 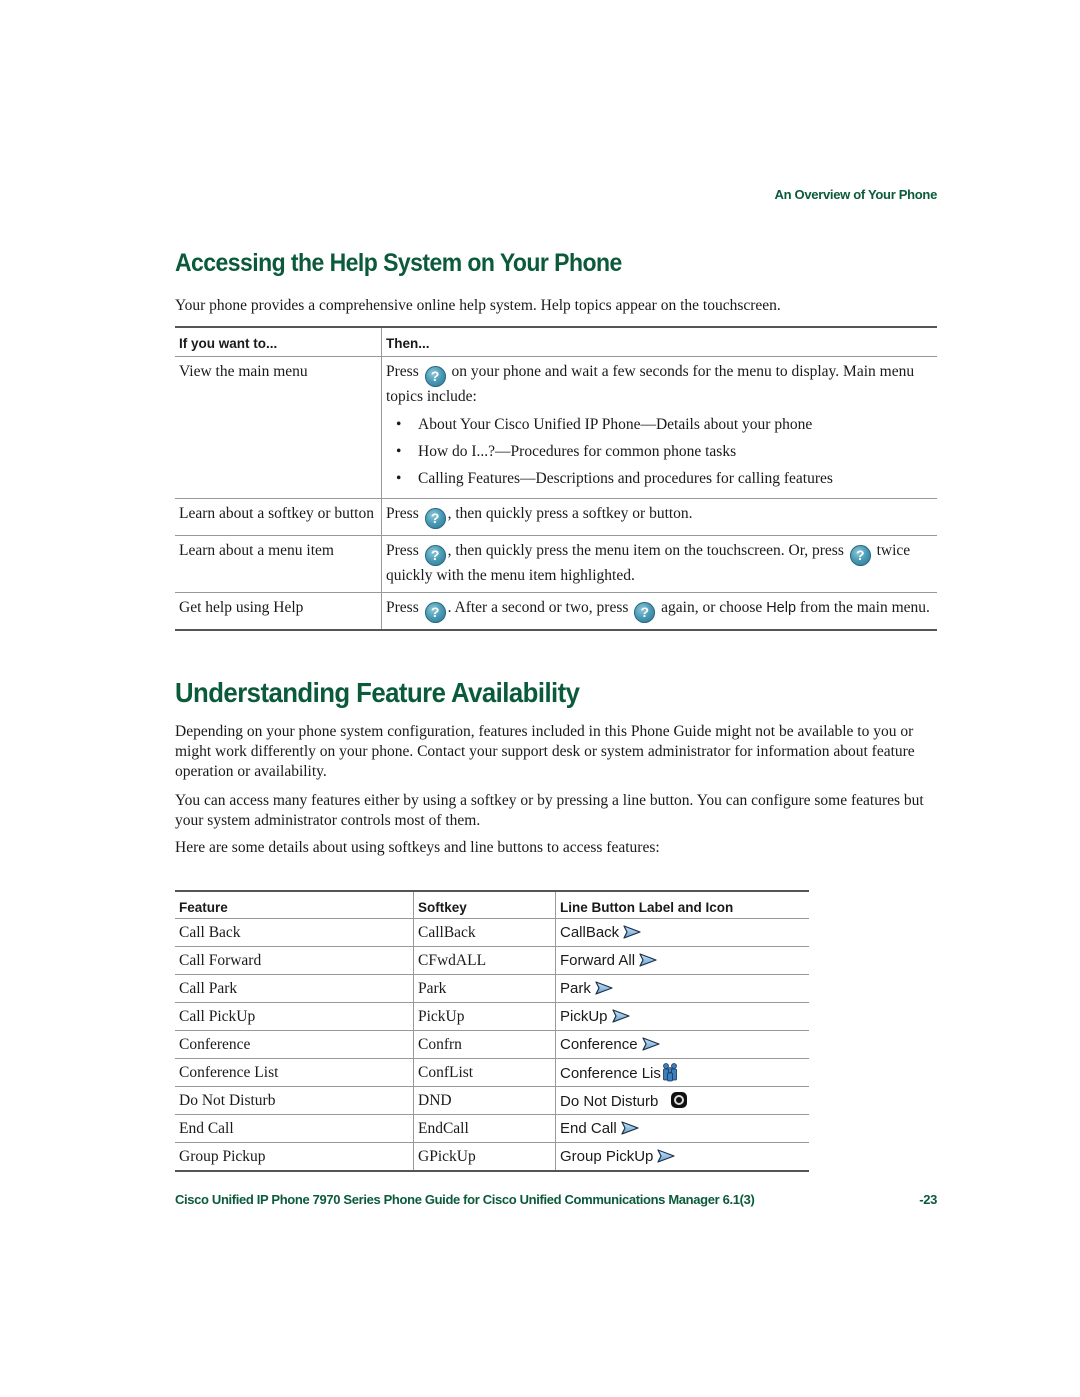 I want to click on feature-table-row: Call Back CallBack CallBack, so click(x=492, y=932).